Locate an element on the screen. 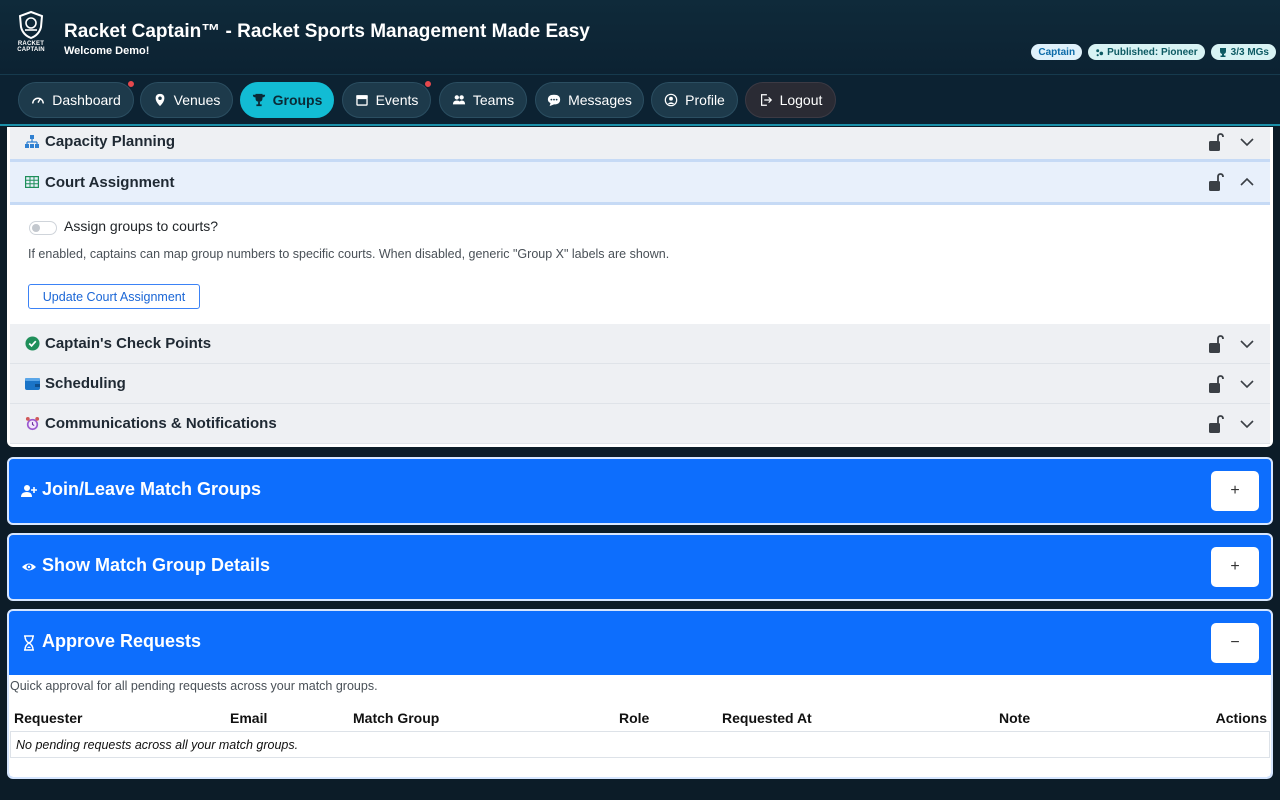 Image resolution: width=1280 pixels, height=800 pixels. panel-header: Approve Requests − is located at coordinates (640, 643).